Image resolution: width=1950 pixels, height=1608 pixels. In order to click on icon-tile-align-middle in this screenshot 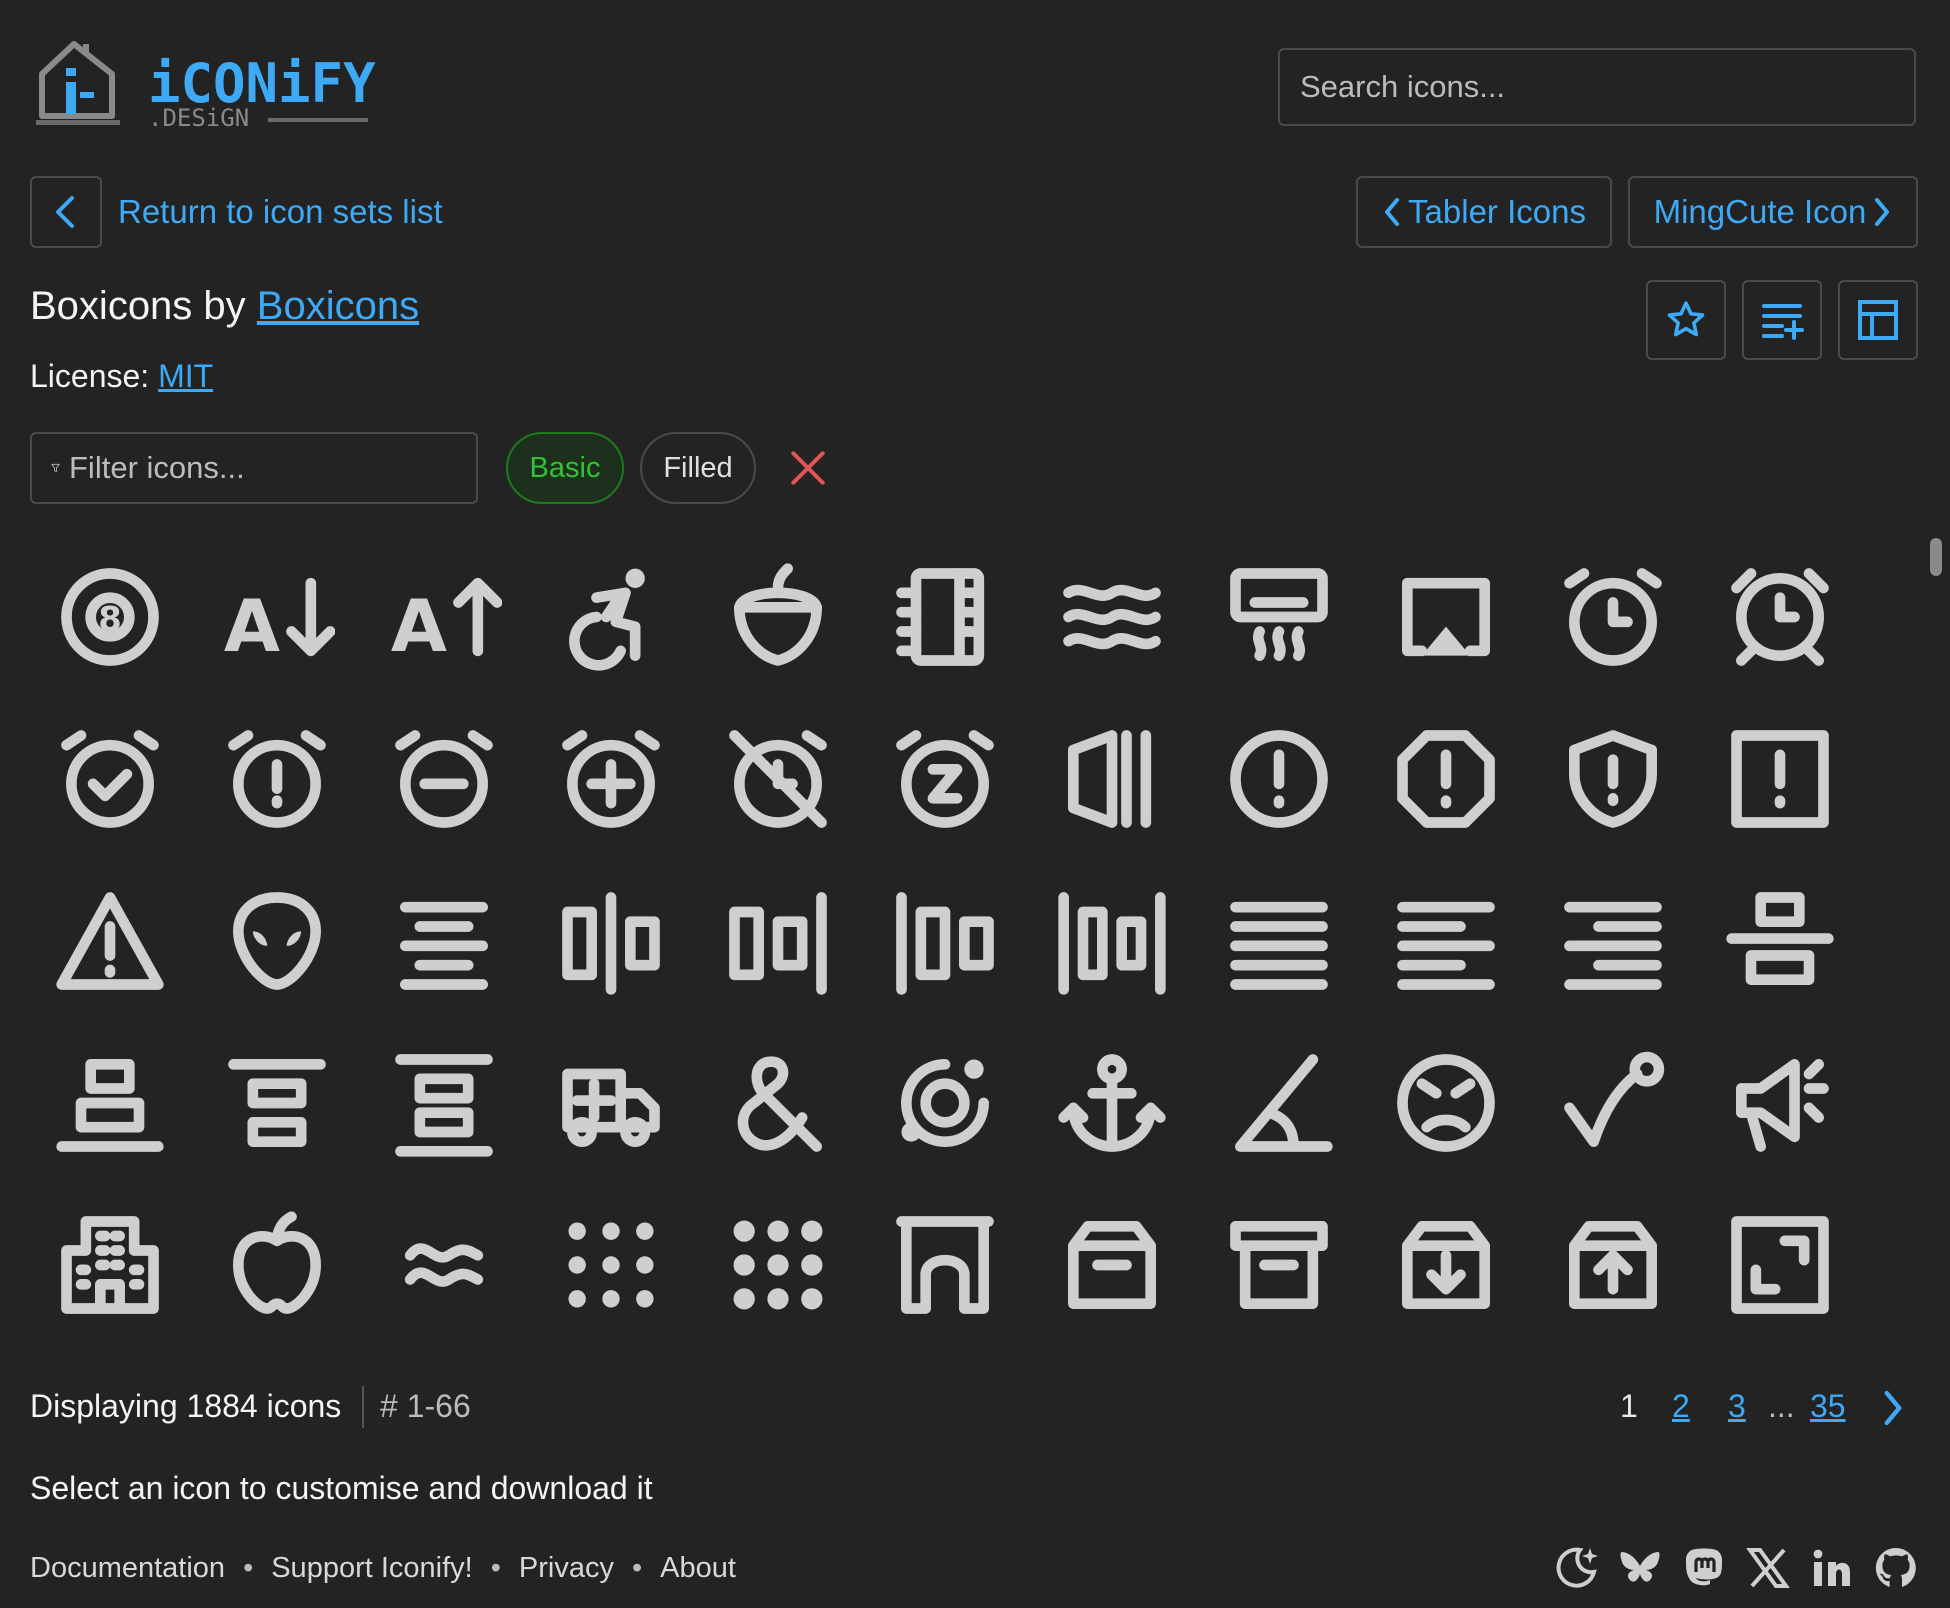, I will do `click(444, 941)`.